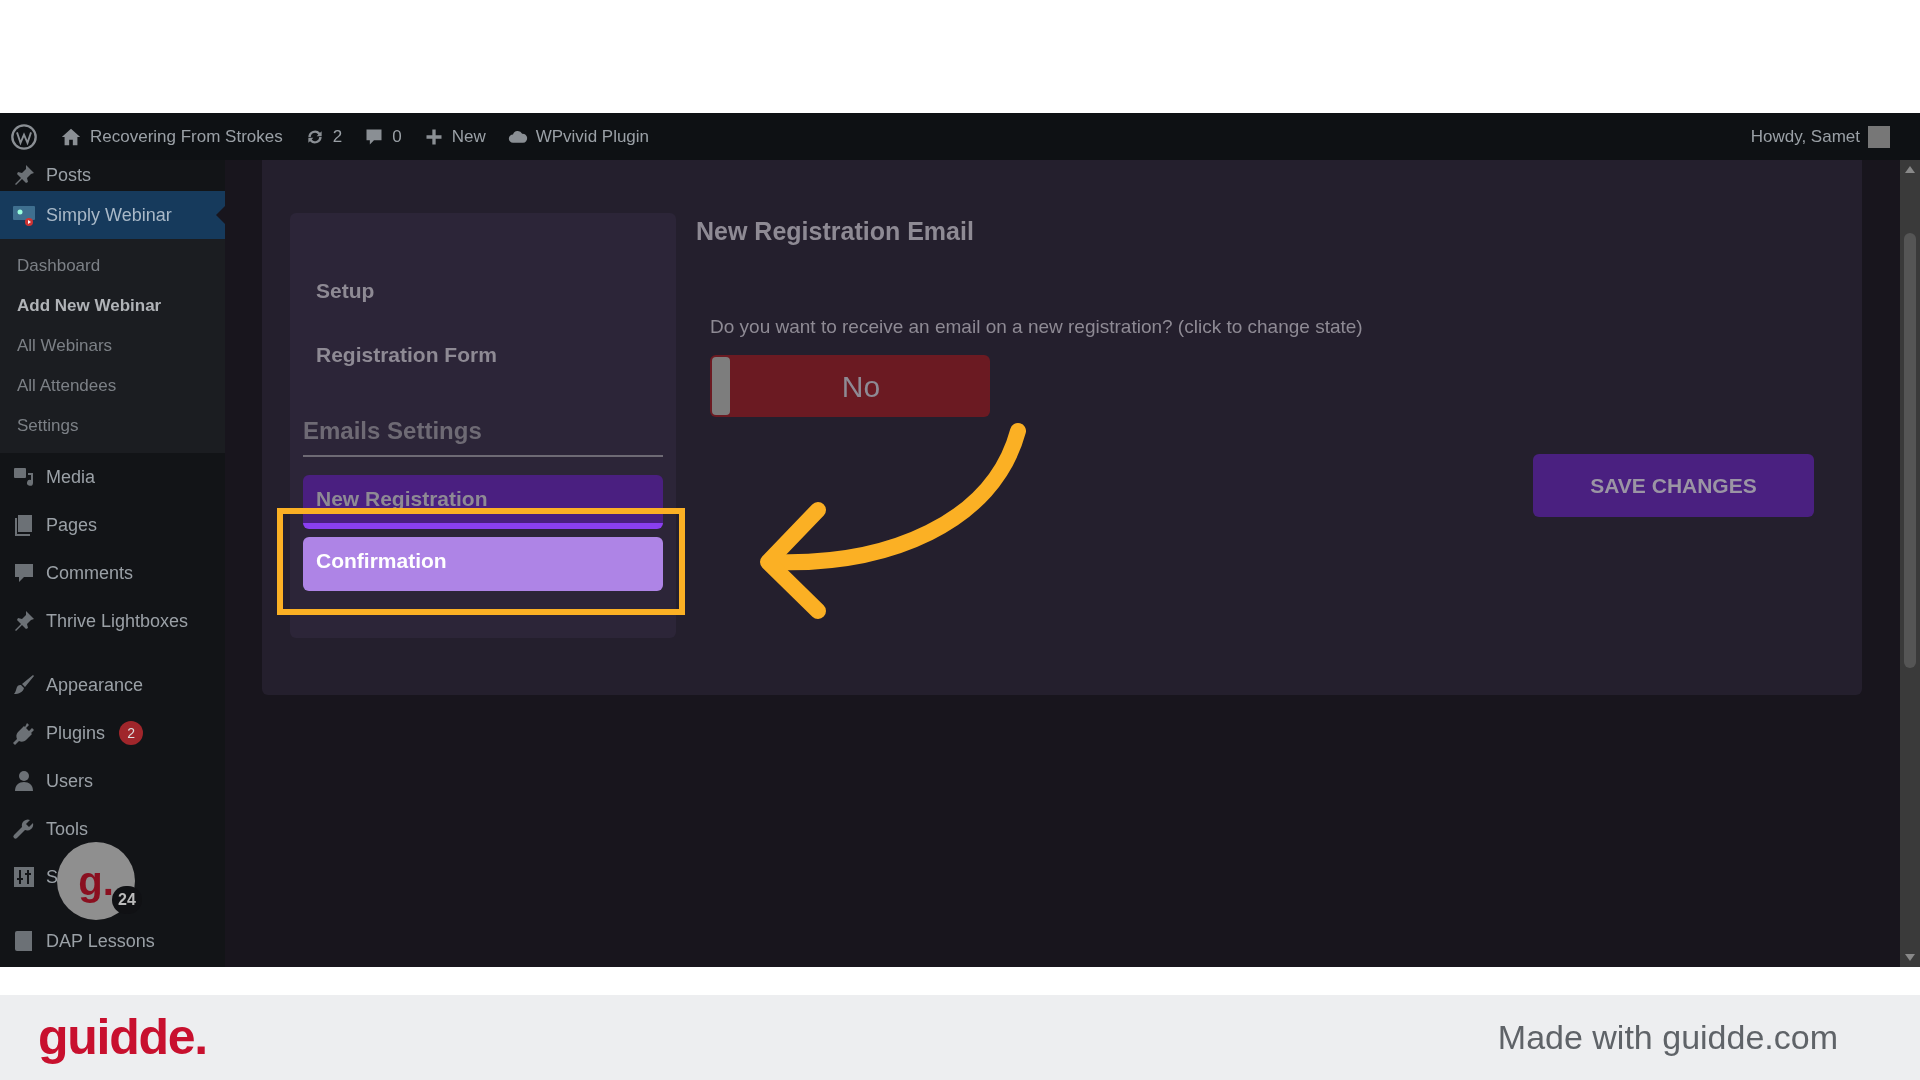 The width and height of the screenshot is (1920, 1080). I want to click on scrollbar-thumb, so click(1910, 450).